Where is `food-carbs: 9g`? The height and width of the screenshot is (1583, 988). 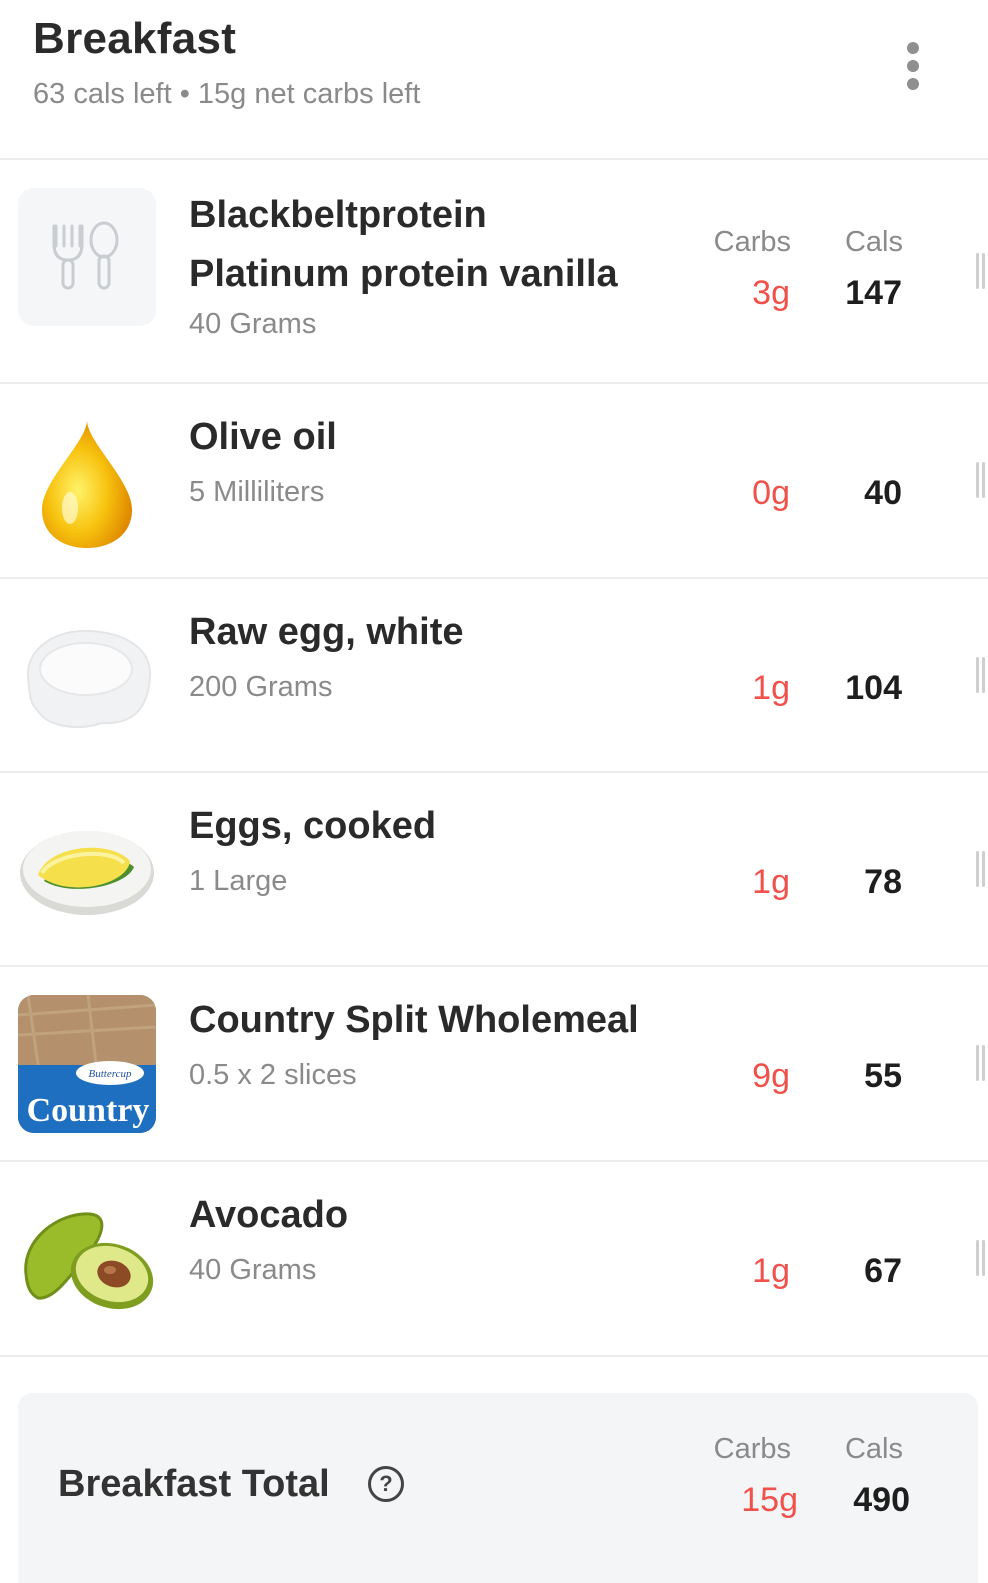 food-carbs: 9g is located at coordinates (771, 1076).